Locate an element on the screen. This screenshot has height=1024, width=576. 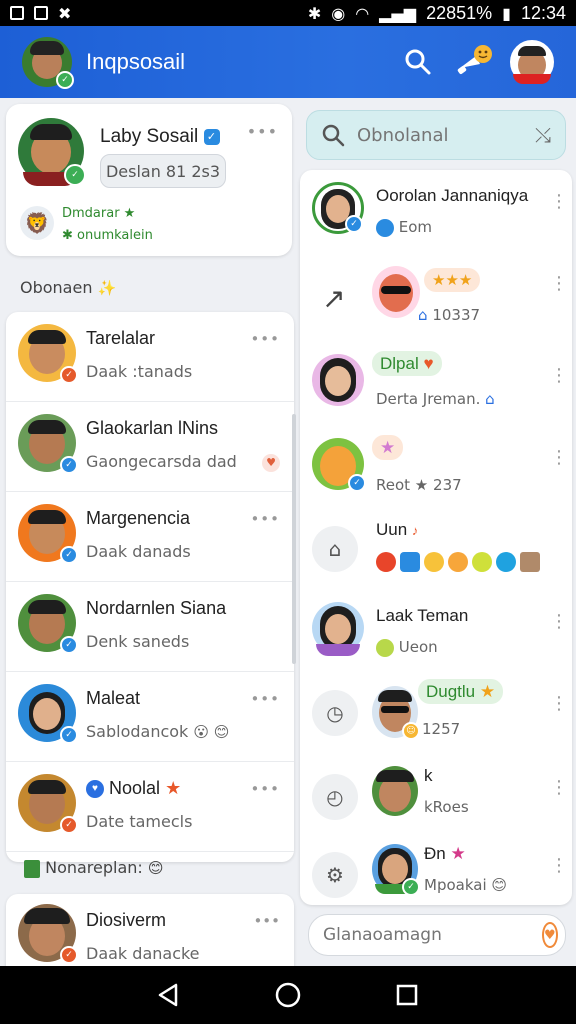
battery-icon: ▮ is located at coordinates (506, 13).